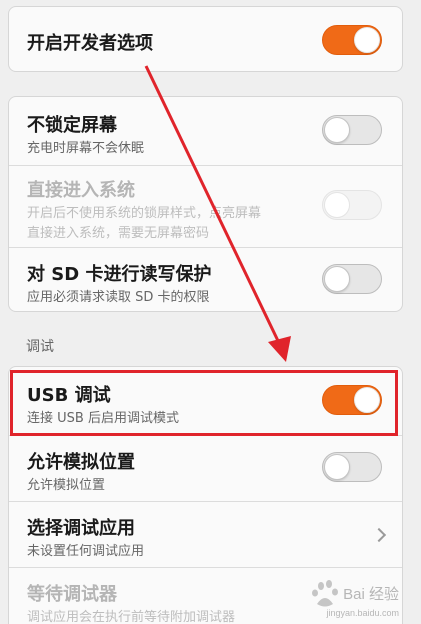 This screenshot has width=421, height=624. Describe the element at coordinates (90, 43) in the screenshot. I see `dev-options-title: 开启开发者选项` at that location.